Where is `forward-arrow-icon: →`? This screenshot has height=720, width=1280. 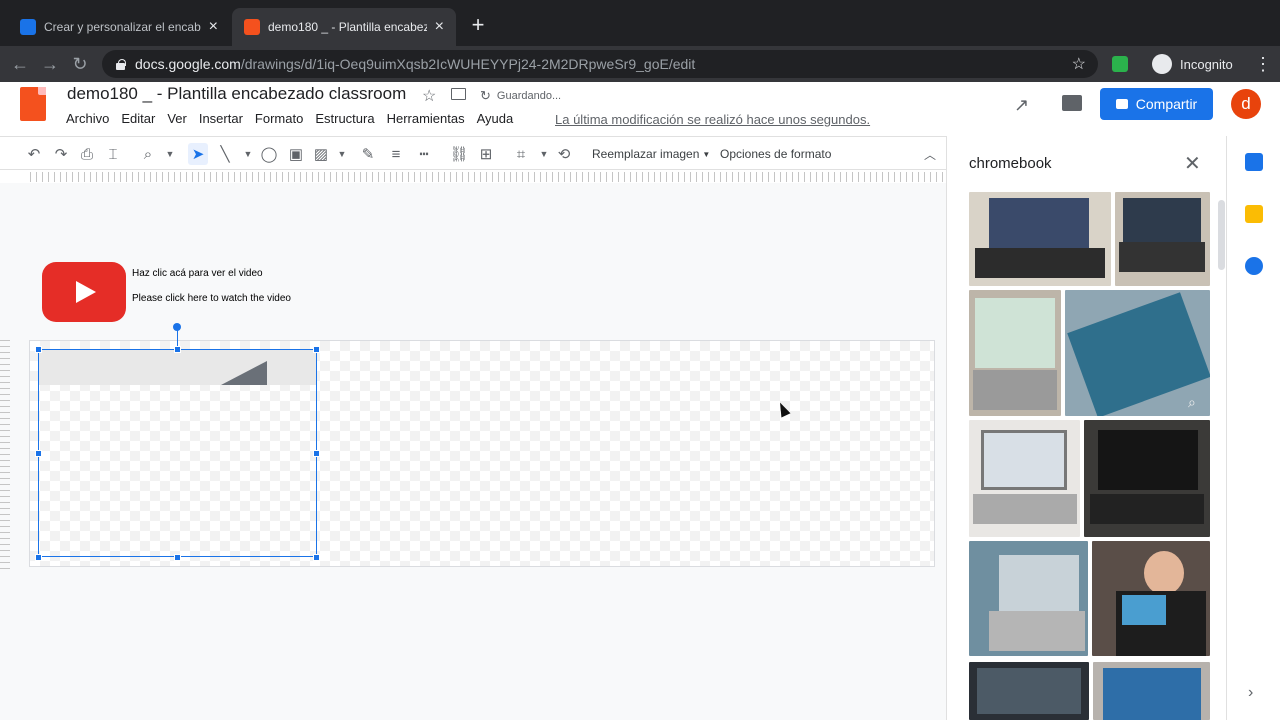 forward-arrow-icon: → is located at coordinates (50, 64).